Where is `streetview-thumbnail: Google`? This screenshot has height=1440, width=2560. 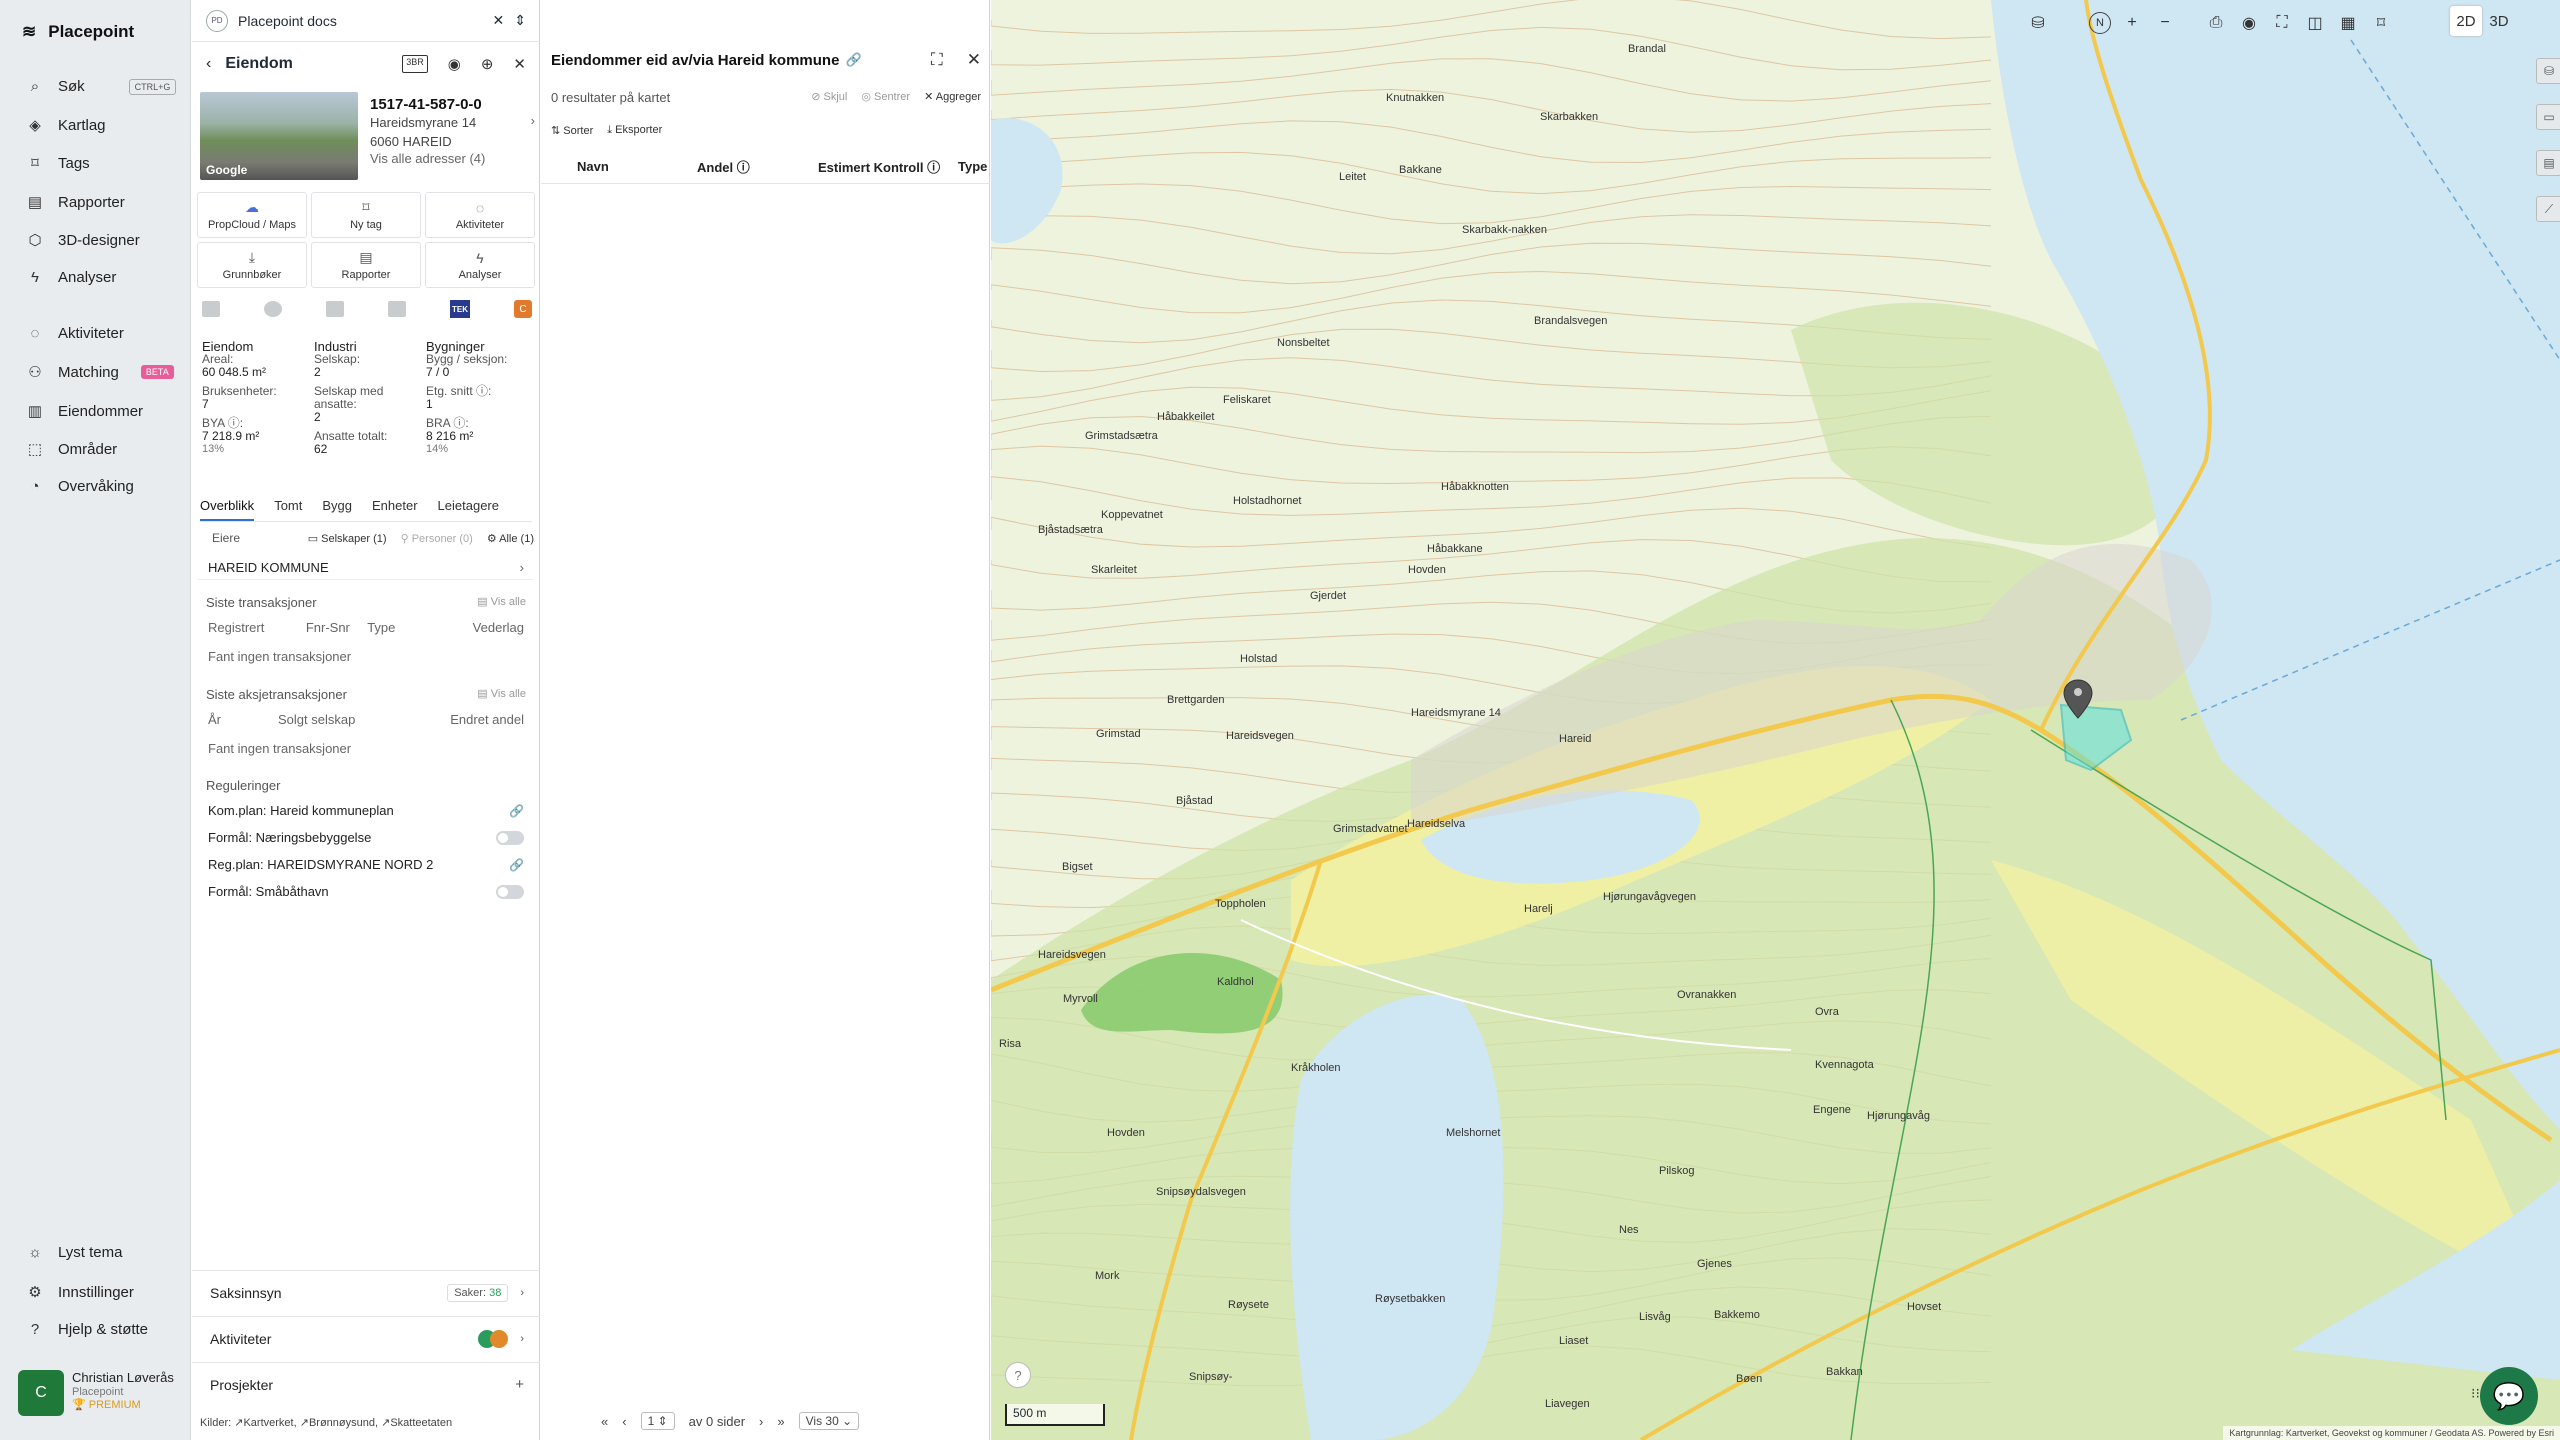 streetview-thumbnail: Google is located at coordinates (279, 136).